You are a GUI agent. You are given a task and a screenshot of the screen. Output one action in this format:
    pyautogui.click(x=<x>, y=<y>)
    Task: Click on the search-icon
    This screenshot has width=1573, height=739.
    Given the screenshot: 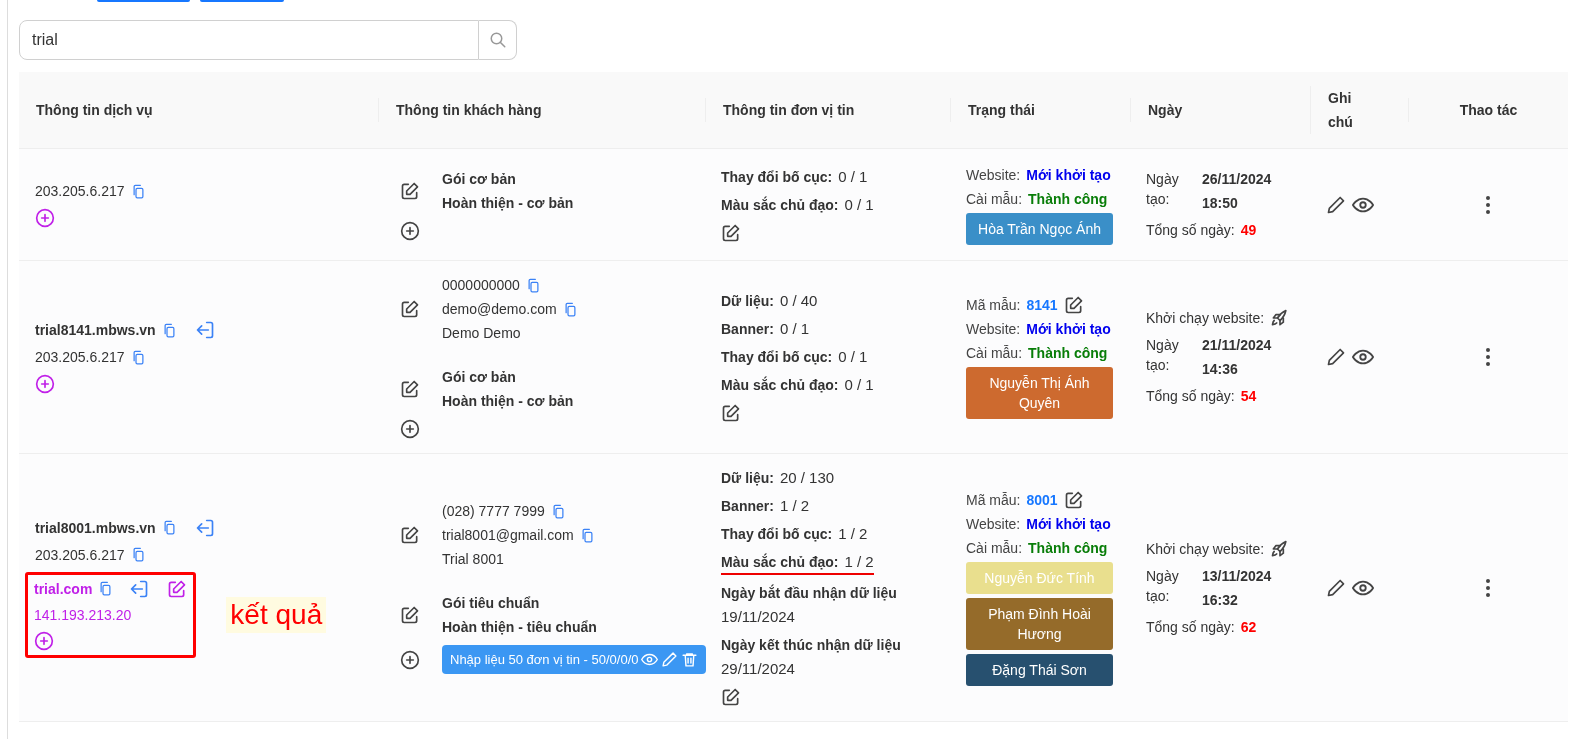 What is the action you would take?
    pyautogui.click(x=497, y=40)
    